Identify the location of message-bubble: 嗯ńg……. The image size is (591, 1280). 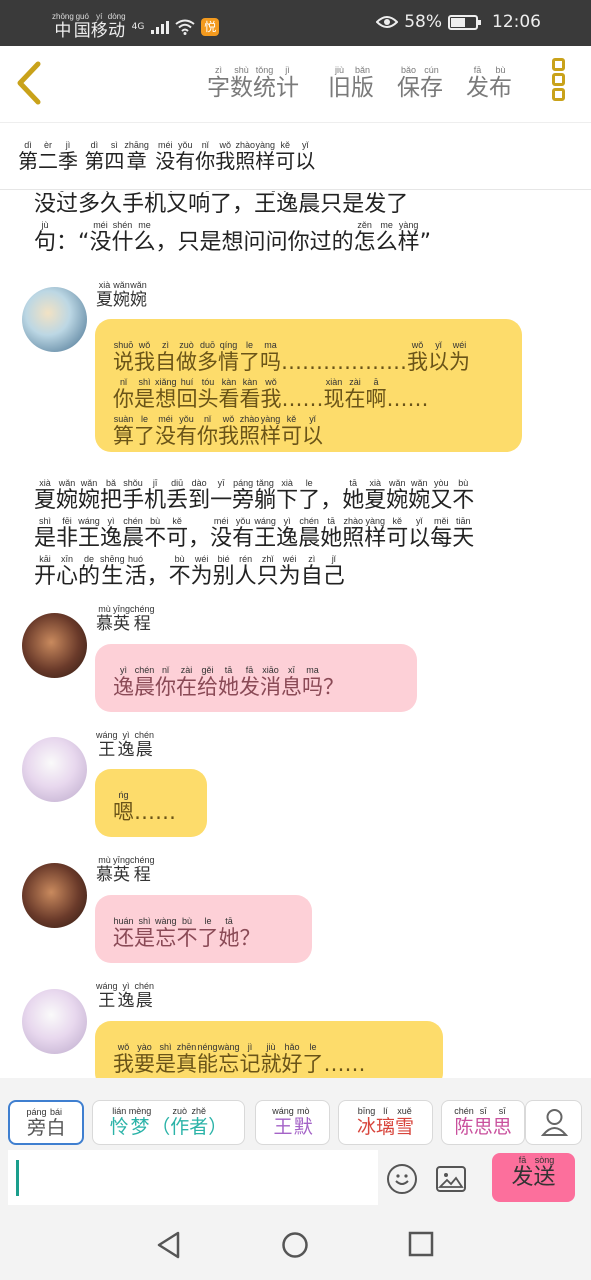
(151, 803).